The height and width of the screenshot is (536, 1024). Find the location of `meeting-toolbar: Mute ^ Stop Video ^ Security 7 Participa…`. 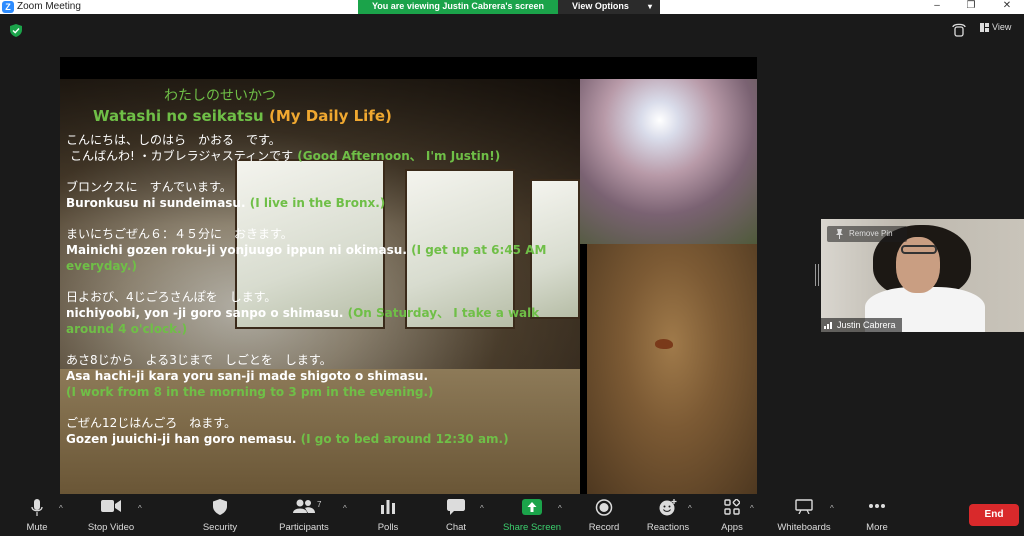

meeting-toolbar: Mute ^ Stop Video ^ Security 7 Participa… is located at coordinates (512, 515).